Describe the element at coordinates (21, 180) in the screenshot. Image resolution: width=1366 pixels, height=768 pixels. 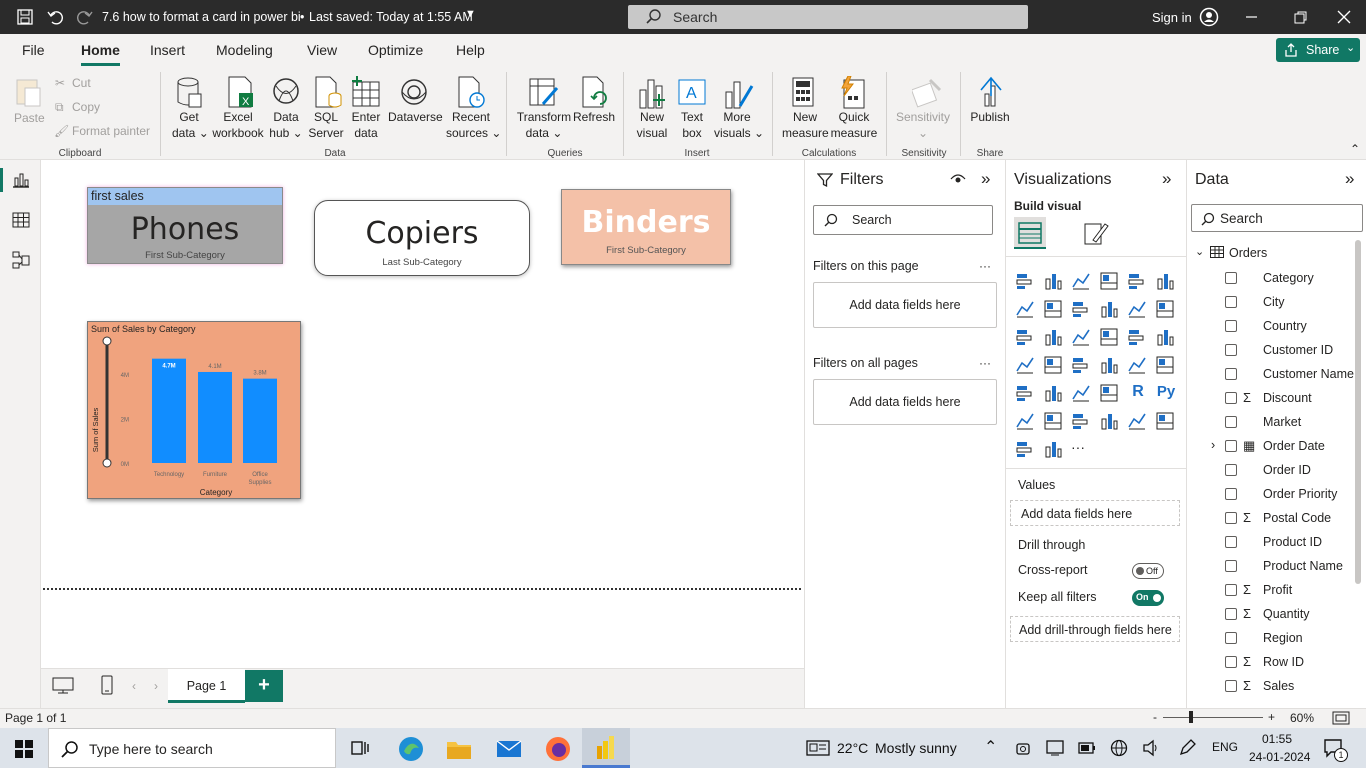
I see `report-view-icon` at that location.